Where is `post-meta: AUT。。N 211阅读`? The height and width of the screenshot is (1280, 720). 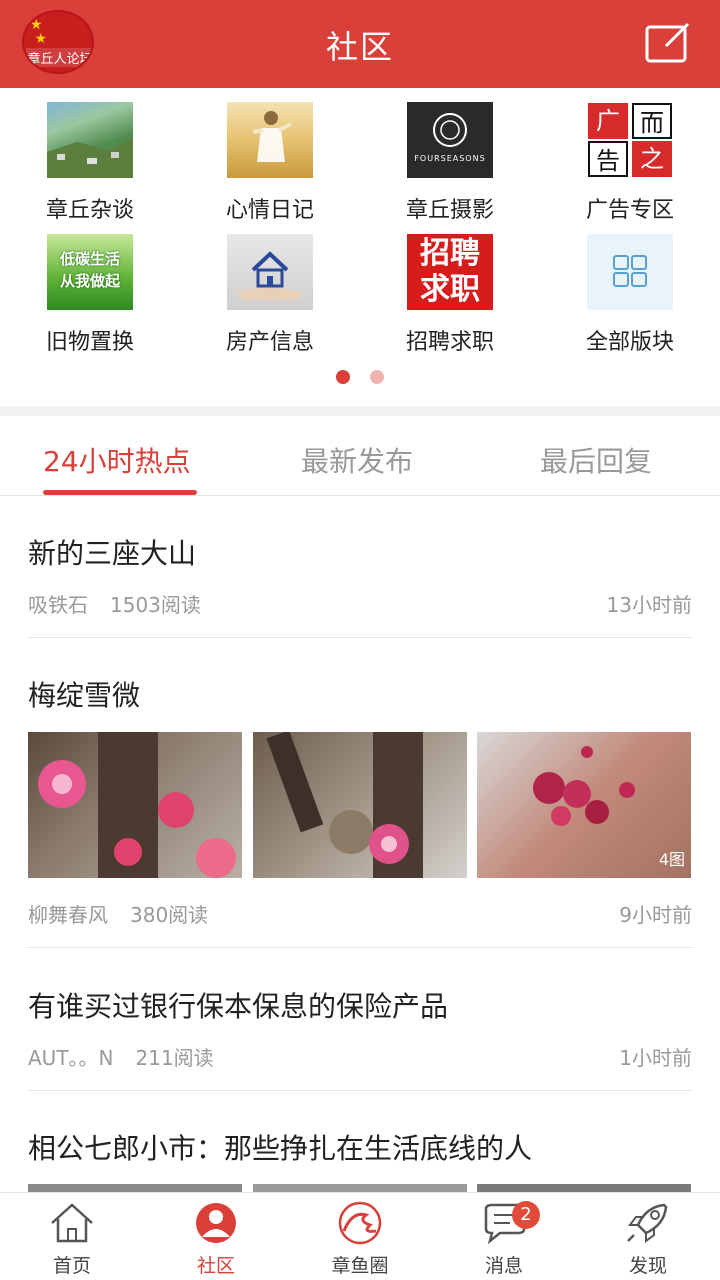 post-meta: AUT。。N 211阅读 is located at coordinates (121, 1056).